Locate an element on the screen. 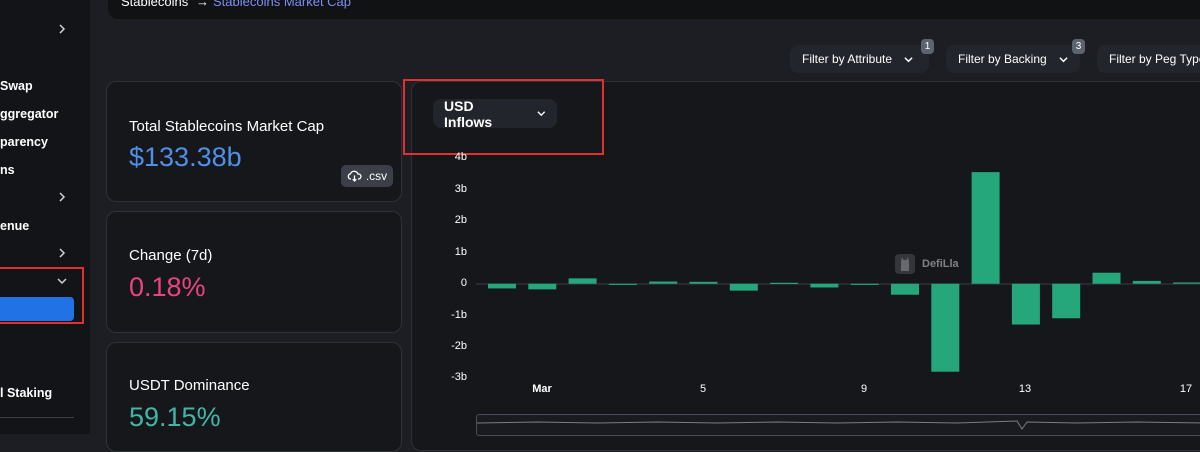 The width and height of the screenshot is (1200, 452). x-tick-label: 17 is located at coordinates (1186, 389).